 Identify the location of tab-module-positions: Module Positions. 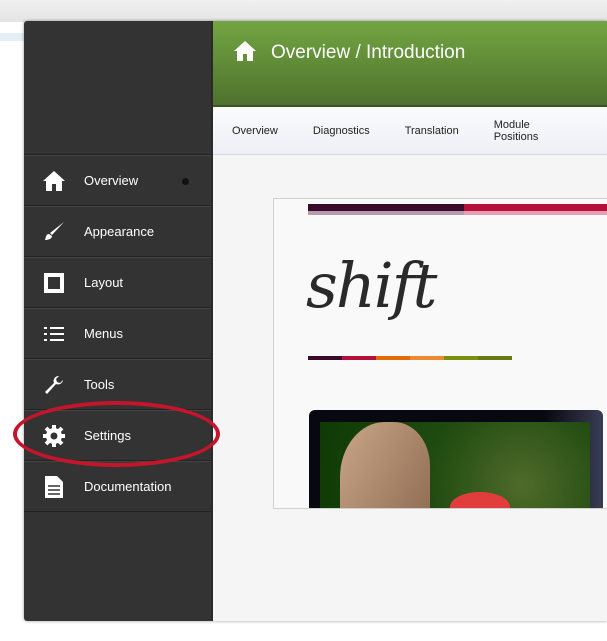
(533, 131).